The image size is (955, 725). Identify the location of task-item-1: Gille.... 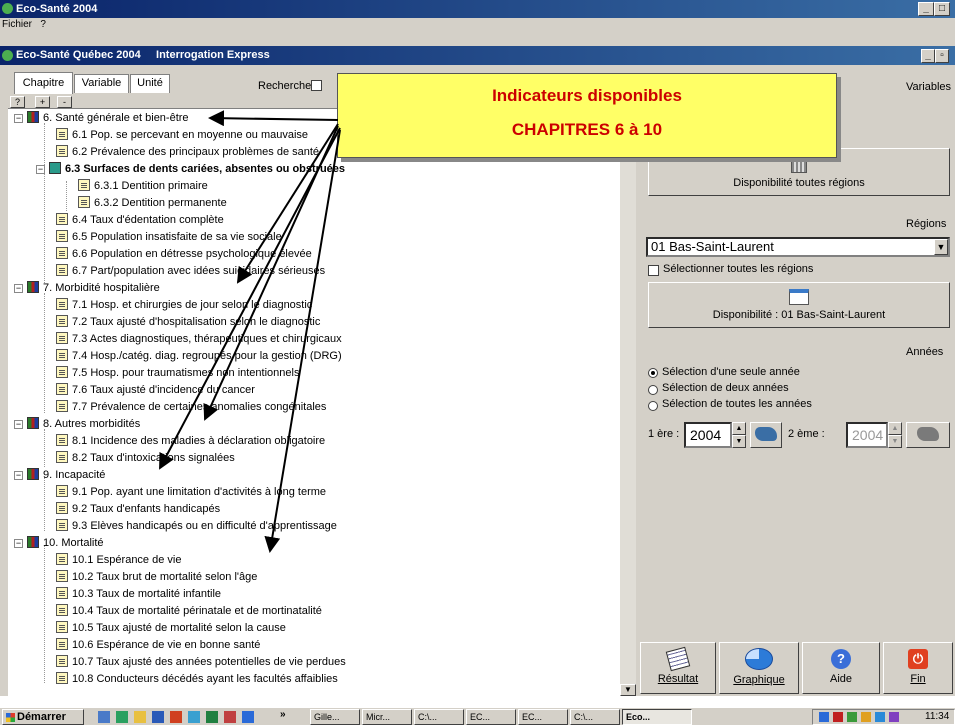
(335, 717).